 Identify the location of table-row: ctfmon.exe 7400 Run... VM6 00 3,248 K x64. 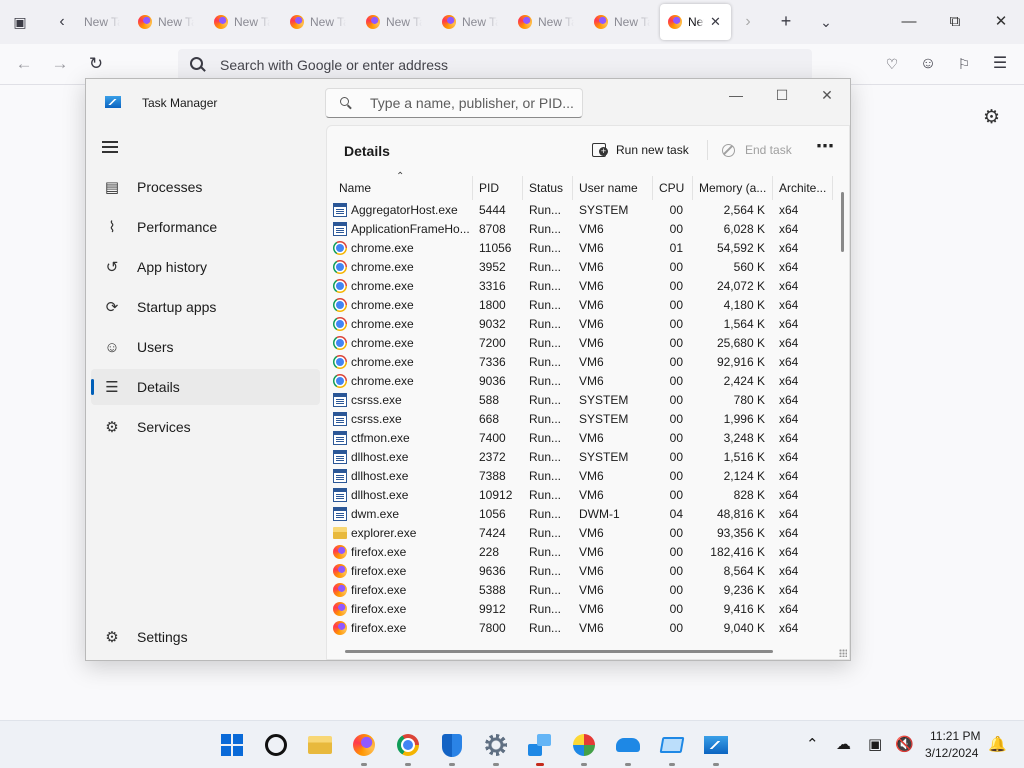
(580, 438).